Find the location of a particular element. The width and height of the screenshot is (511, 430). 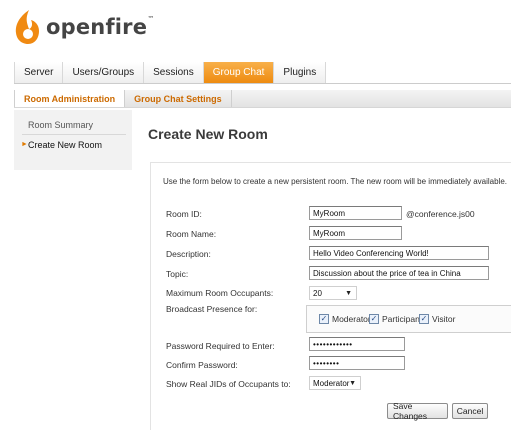

room-id-domain-suffix: @conference.js00 is located at coordinates (440, 214).